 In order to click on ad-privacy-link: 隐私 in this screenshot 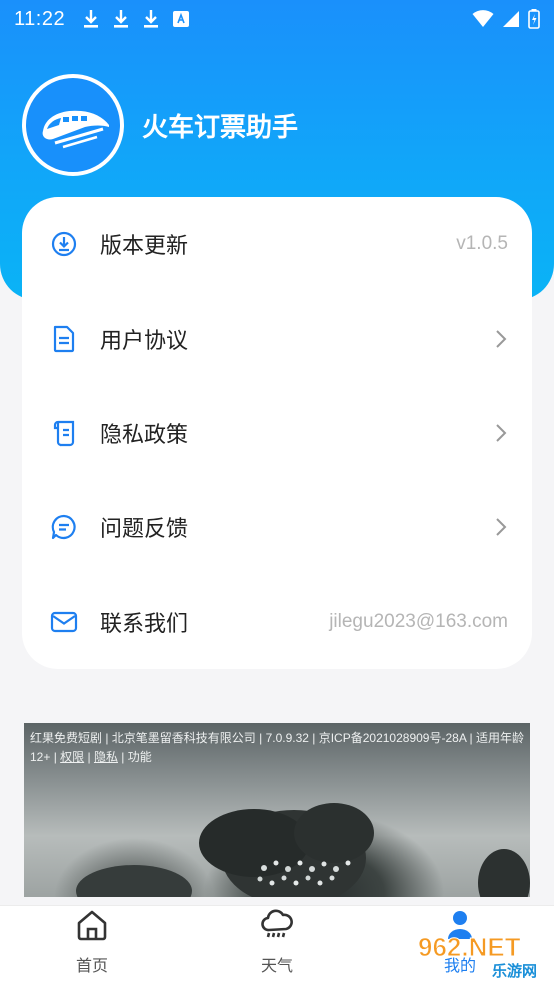, I will do `click(106, 757)`.